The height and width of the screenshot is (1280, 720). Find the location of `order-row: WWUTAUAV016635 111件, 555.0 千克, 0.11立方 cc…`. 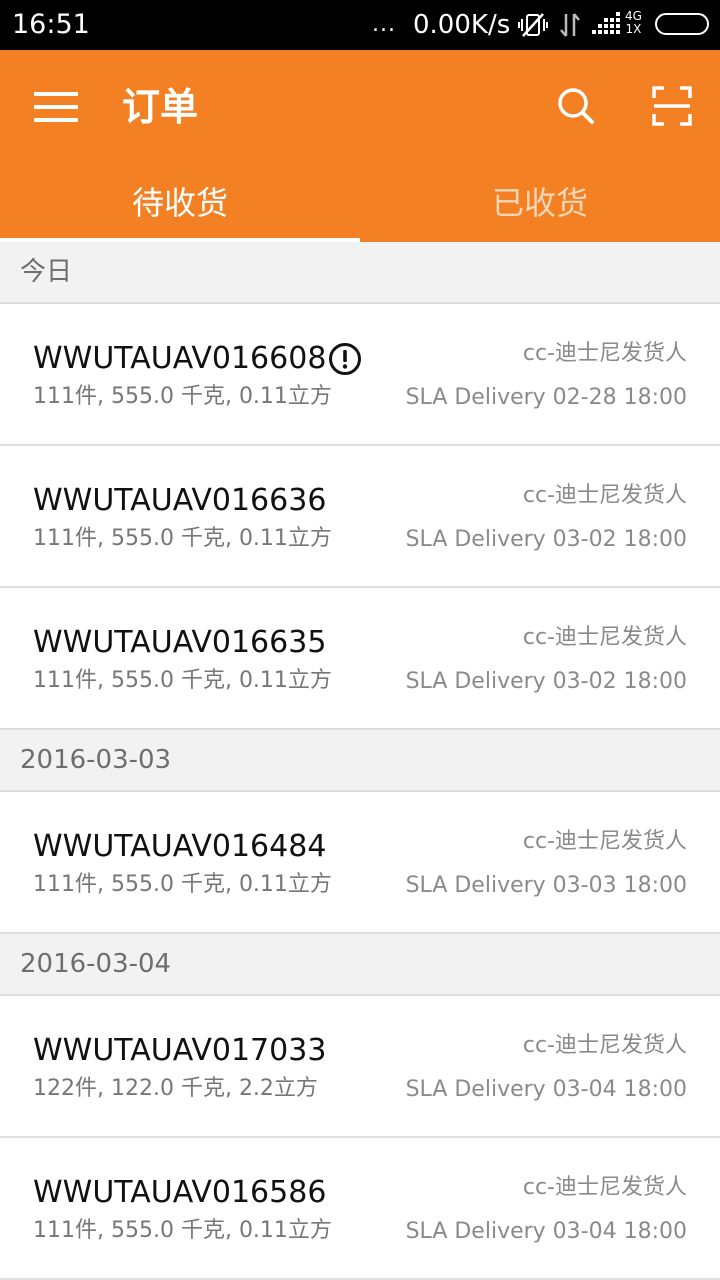

order-row: WWUTAUAV016635 111件, 555.0 千克, 0.11立方 cc… is located at coordinates (360, 659).